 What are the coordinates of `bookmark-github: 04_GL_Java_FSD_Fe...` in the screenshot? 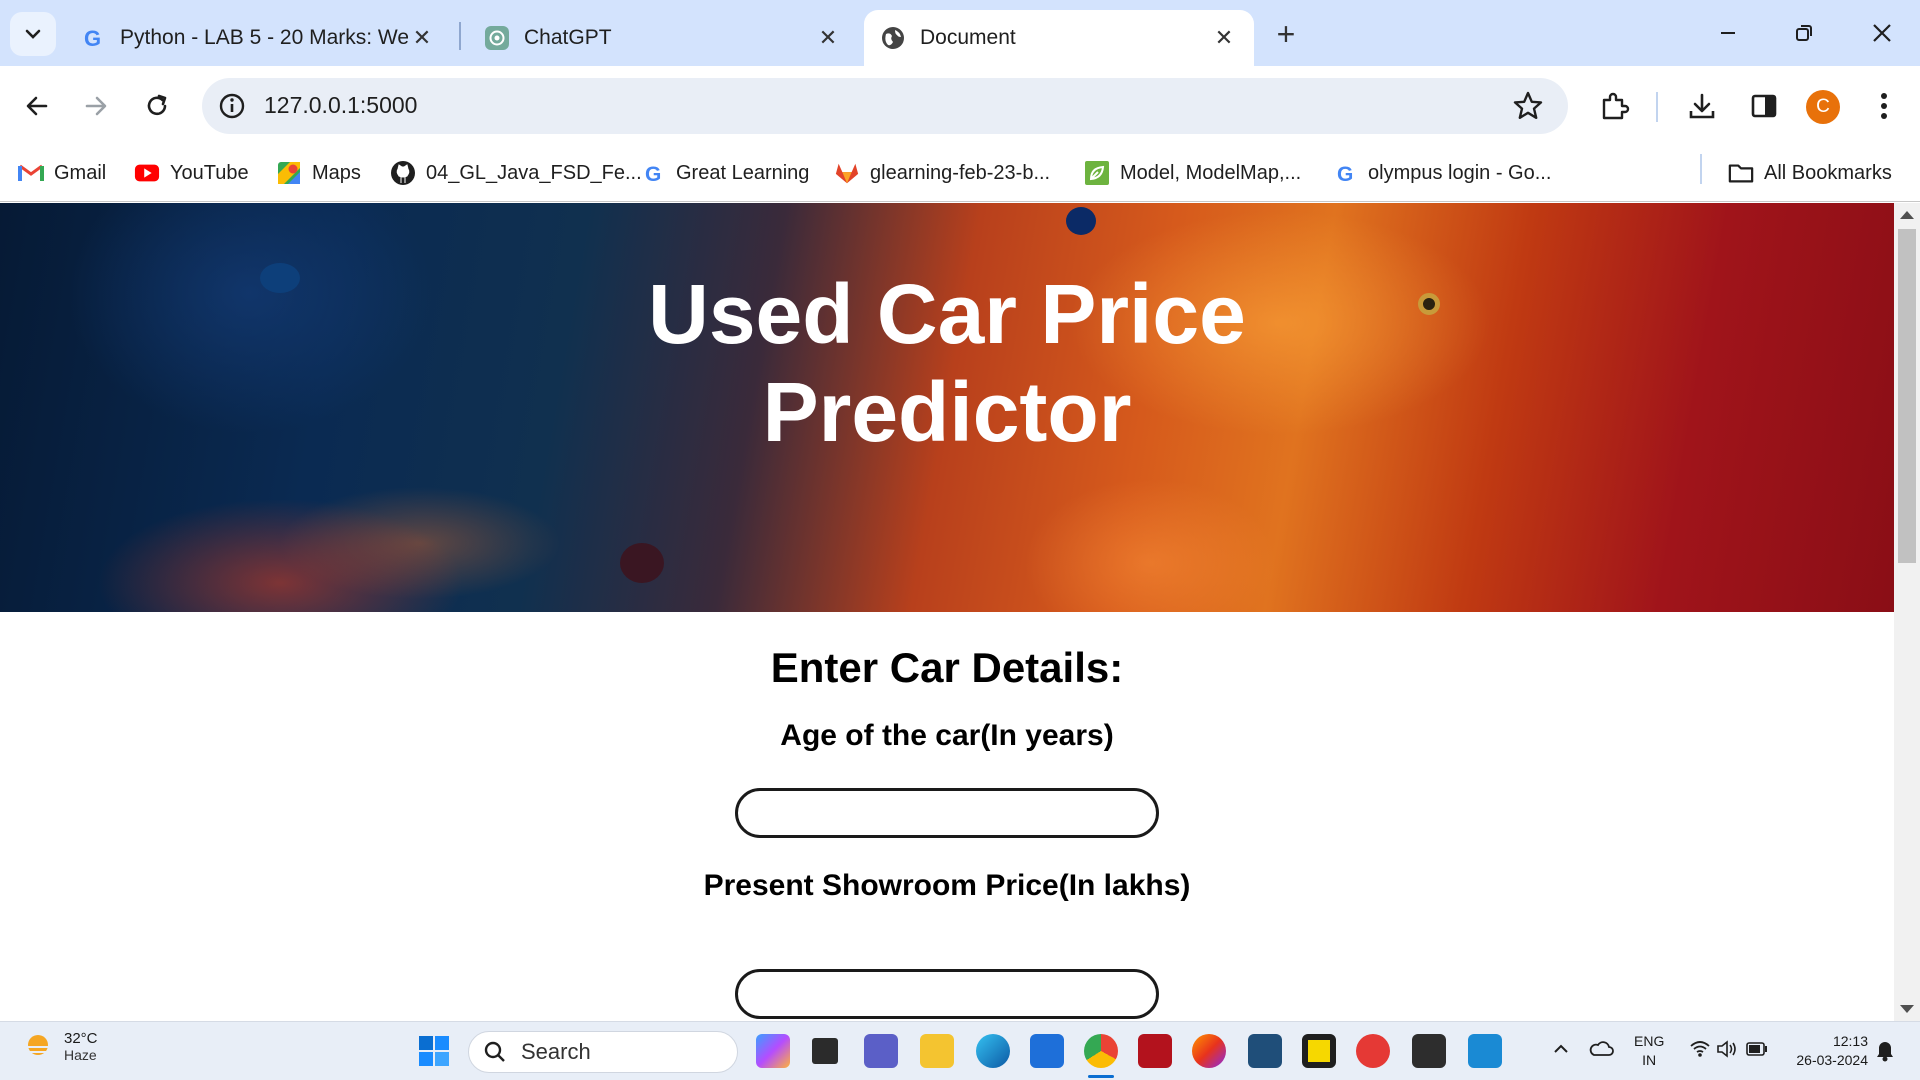 It's located at (516, 173).